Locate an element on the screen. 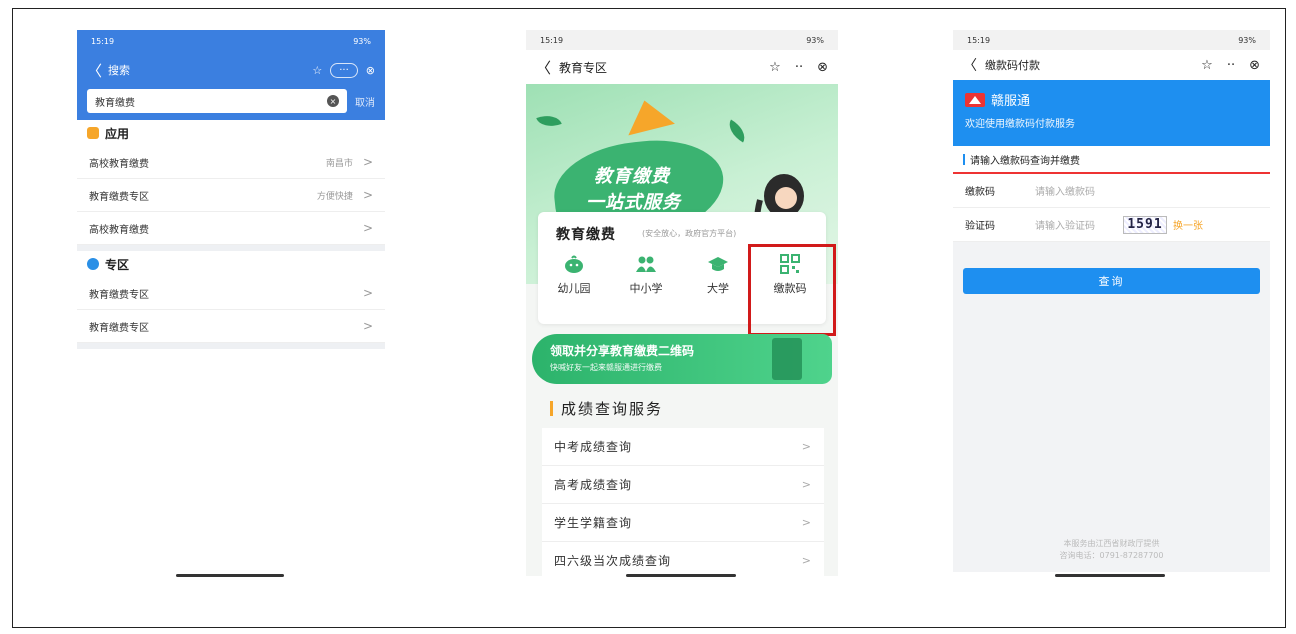 This screenshot has width=1296, height=634. list-item-label: 中考成绩查询 is located at coordinates (593, 447).